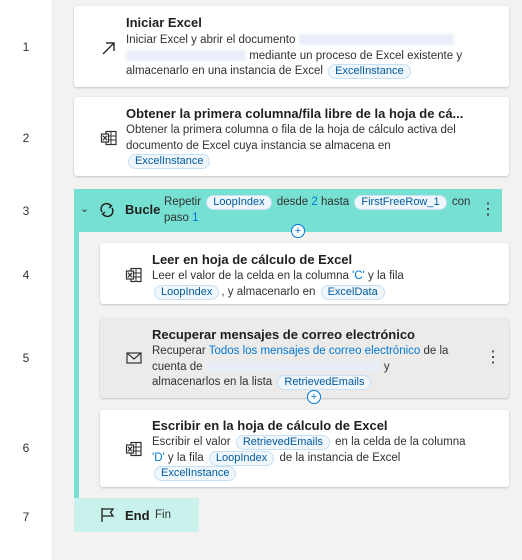  Describe the element at coordinates (163, 515) in the screenshot. I see `end-sublabel: Fin` at that location.